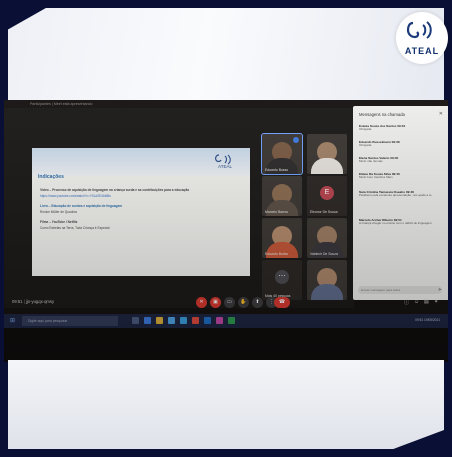 The height and width of the screenshot is (457, 452). I want to click on file-explorer-icon, so click(159, 320).